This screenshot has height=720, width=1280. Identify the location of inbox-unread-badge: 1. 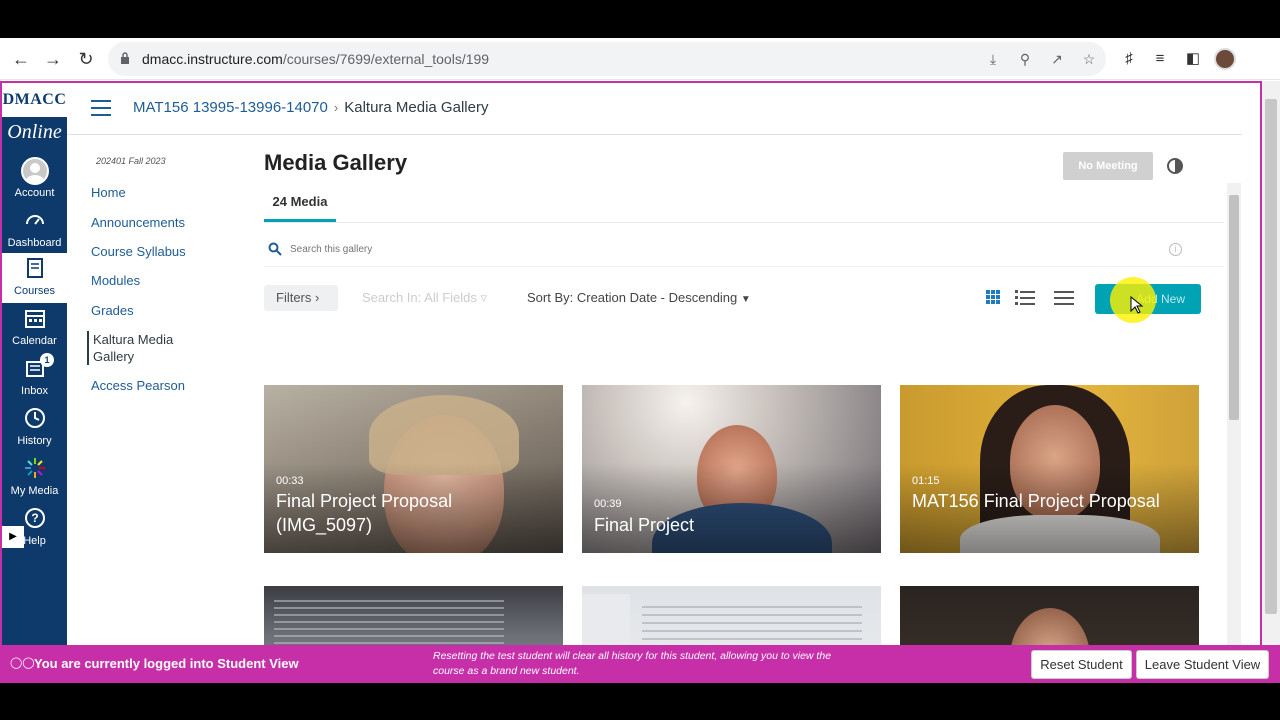
(47, 360).